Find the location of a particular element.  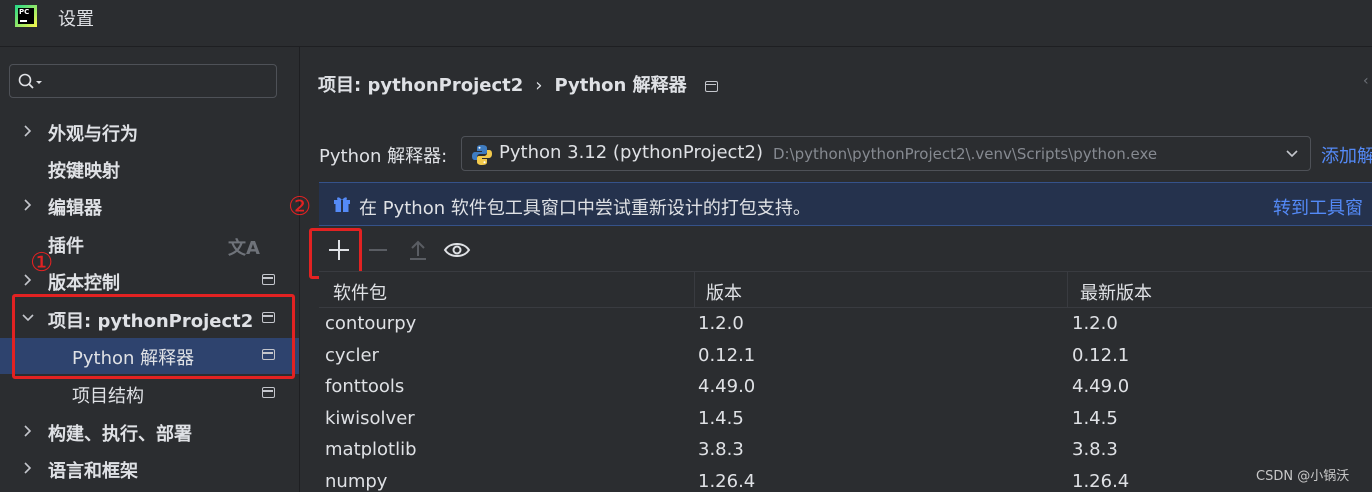

package-version: 1.4.5 is located at coordinates (721, 418).